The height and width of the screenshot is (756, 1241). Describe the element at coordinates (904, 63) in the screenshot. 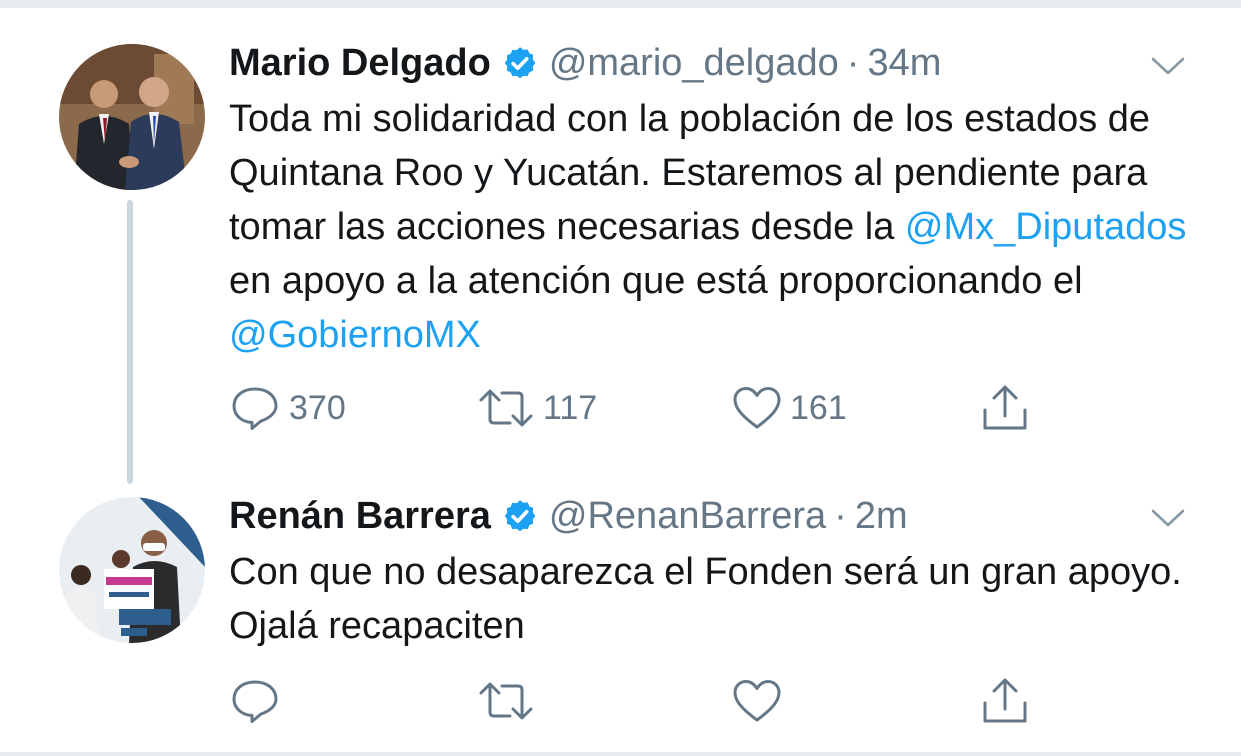

I see `tweet-timestamp: 34m` at that location.